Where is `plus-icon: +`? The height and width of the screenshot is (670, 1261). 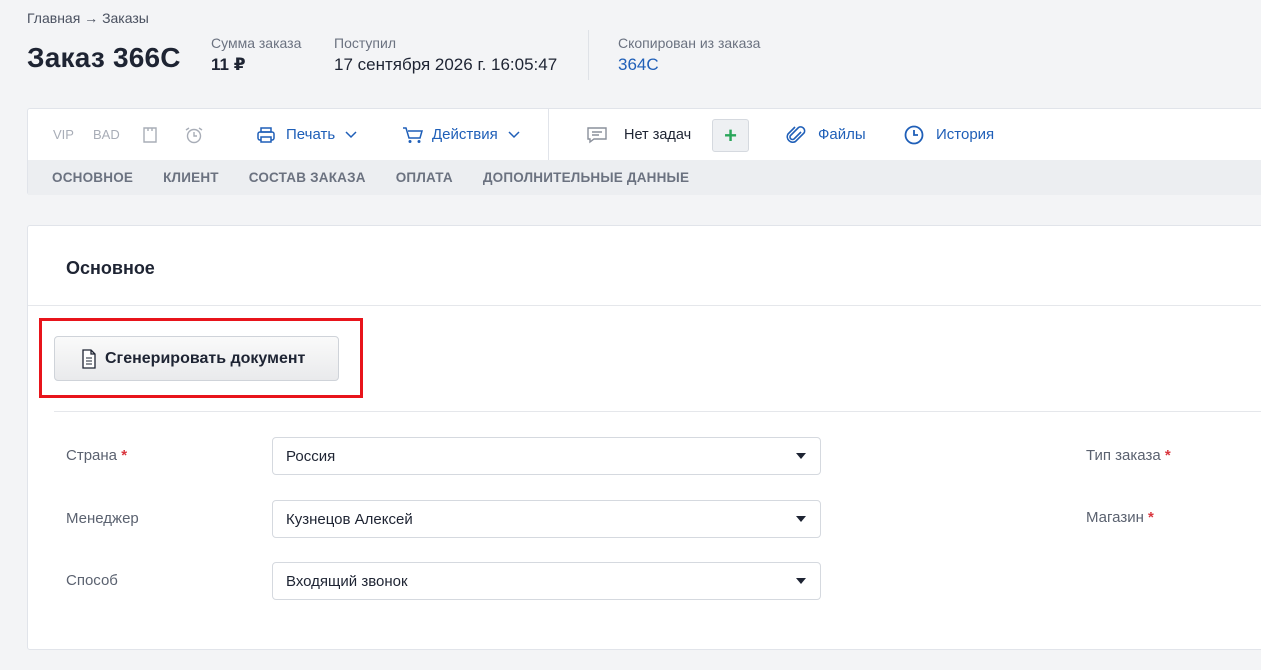 plus-icon: + is located at coordinates (730, 135).